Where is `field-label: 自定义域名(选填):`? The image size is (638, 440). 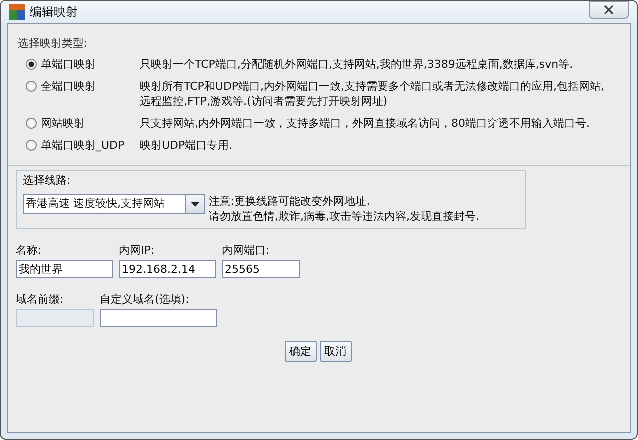 field-label: 自定义域名(选填): is located at coordinates (145, 299).